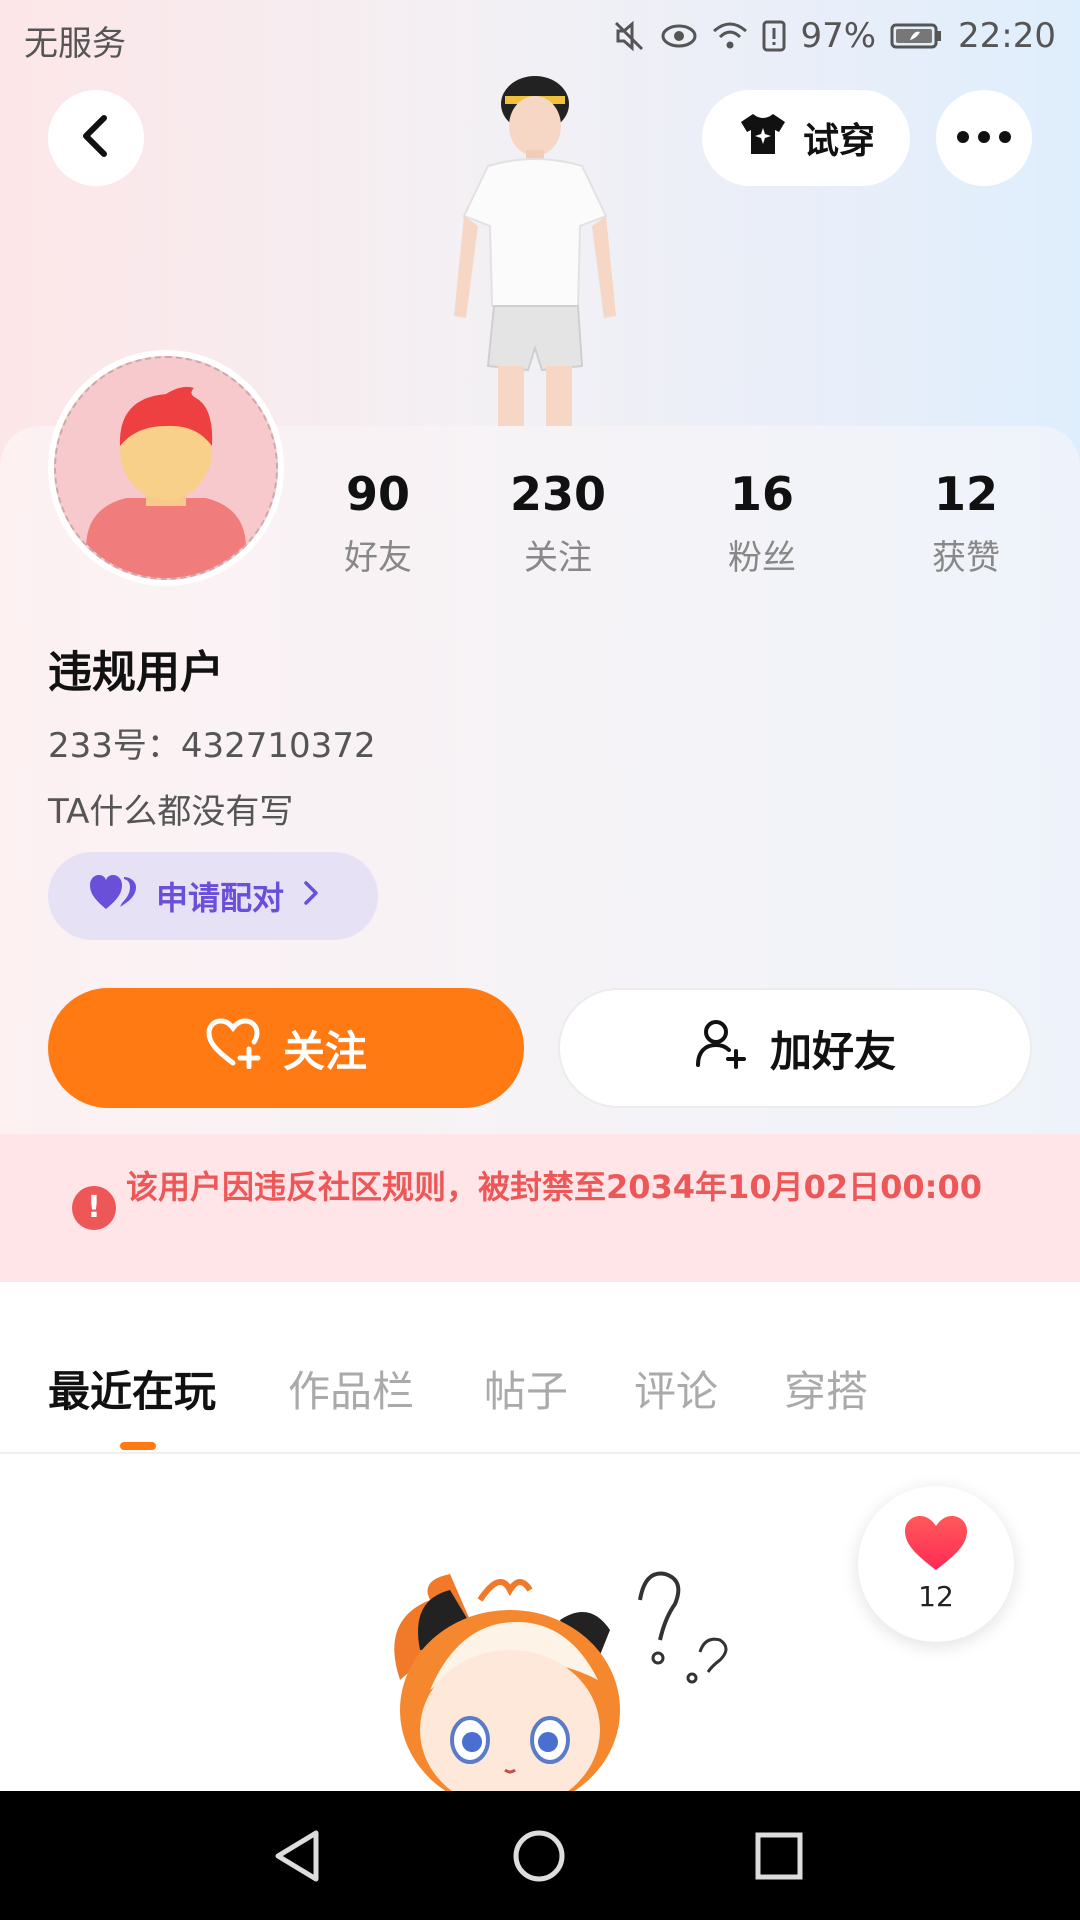  What do you see at coordinates (966, 558) in the screenshot?
I see `stat-label: 获赞` at bounding box center [966, 558].